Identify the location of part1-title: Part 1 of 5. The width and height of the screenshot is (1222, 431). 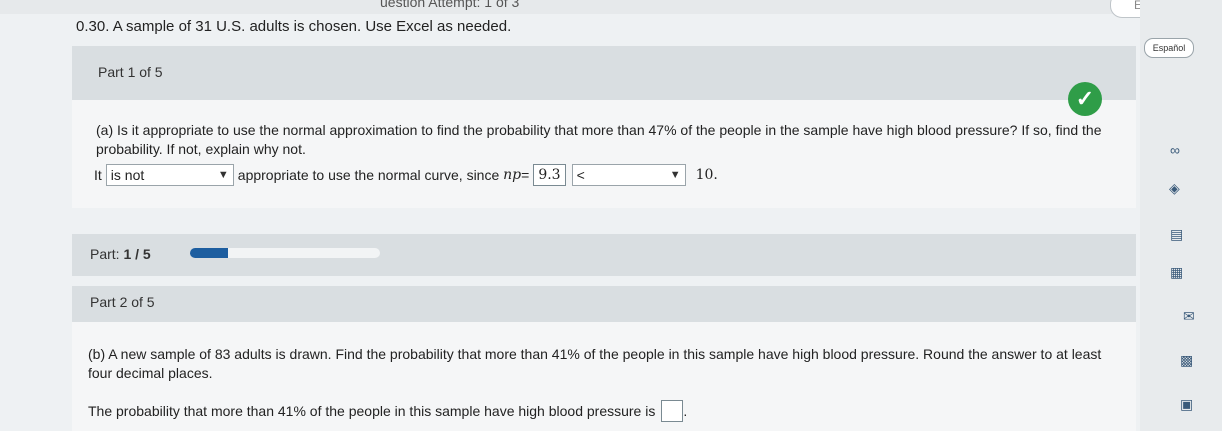
(130, 72).